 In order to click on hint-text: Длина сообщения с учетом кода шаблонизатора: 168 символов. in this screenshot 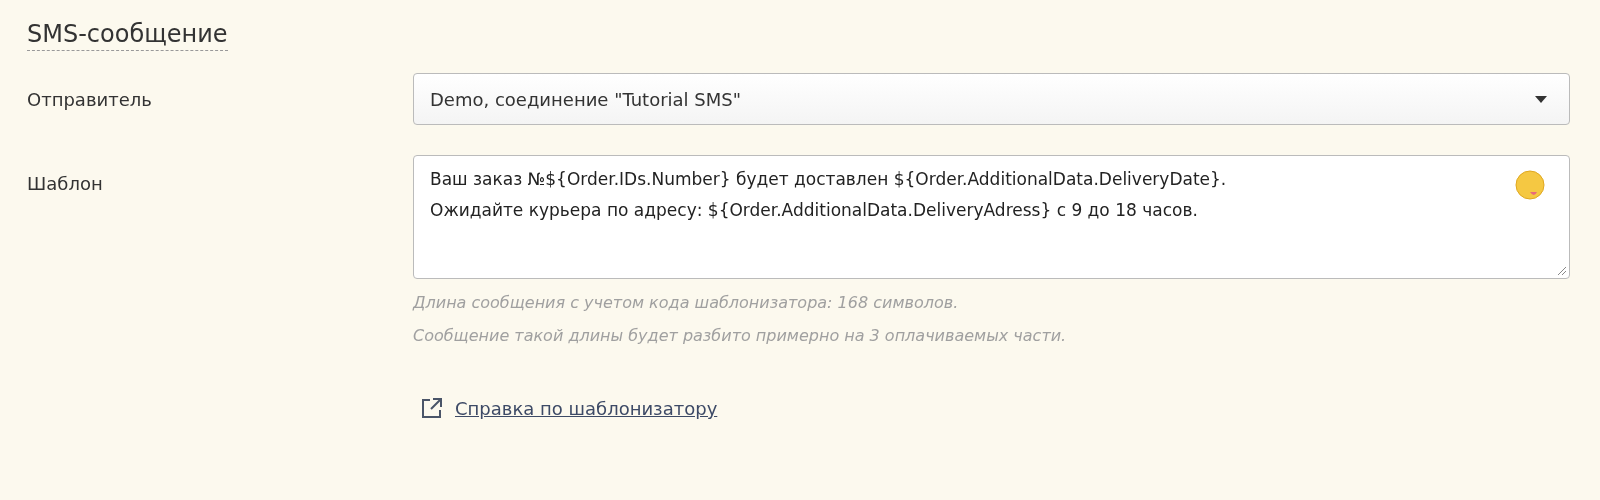, I will do `click(686, 302)`.